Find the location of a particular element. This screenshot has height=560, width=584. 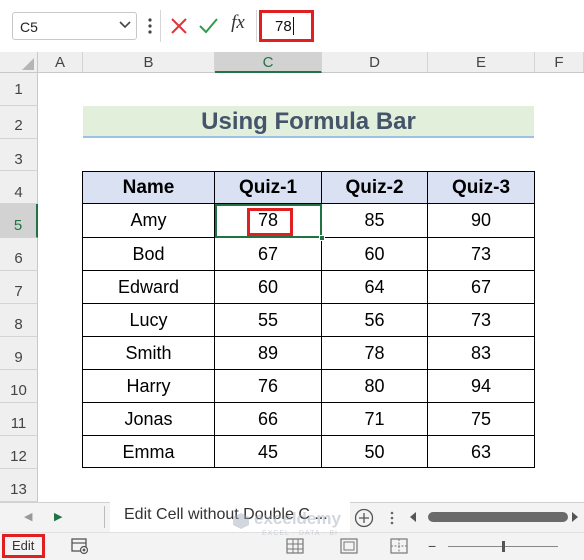

row-header: 4 is located at coordinates (19, 187).